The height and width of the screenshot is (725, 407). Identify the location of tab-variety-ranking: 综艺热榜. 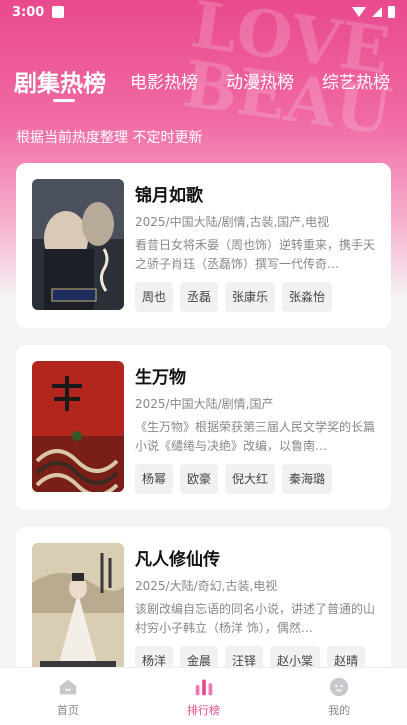
(356, 80).